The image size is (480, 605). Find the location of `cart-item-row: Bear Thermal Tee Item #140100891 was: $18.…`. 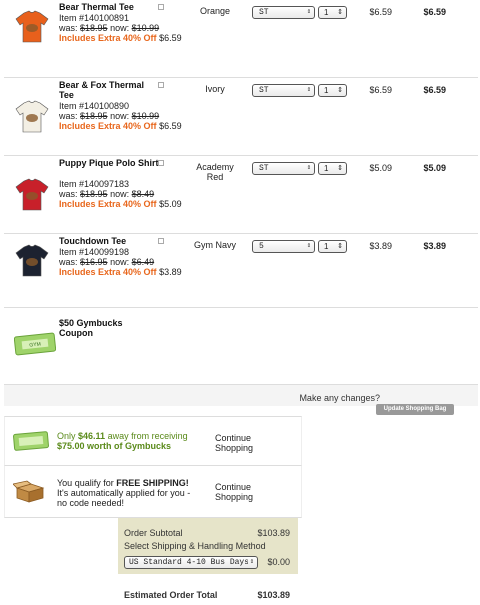

cart-item-row: Bear Thermal Tee Item #140100891 was: $18.… is located at coordinates (241, 39).